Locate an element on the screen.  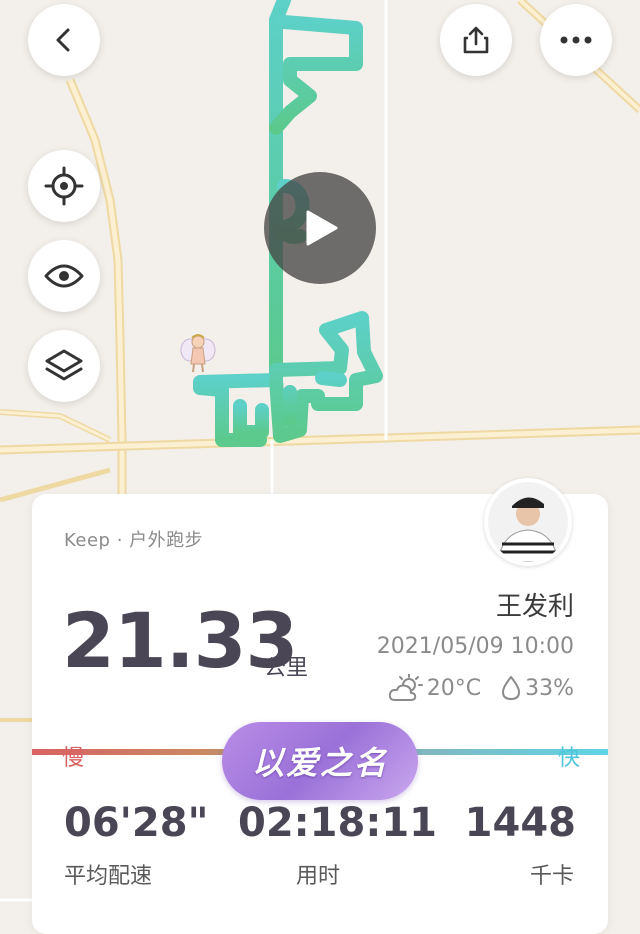
share-icon is located at coordinates (476, 40).